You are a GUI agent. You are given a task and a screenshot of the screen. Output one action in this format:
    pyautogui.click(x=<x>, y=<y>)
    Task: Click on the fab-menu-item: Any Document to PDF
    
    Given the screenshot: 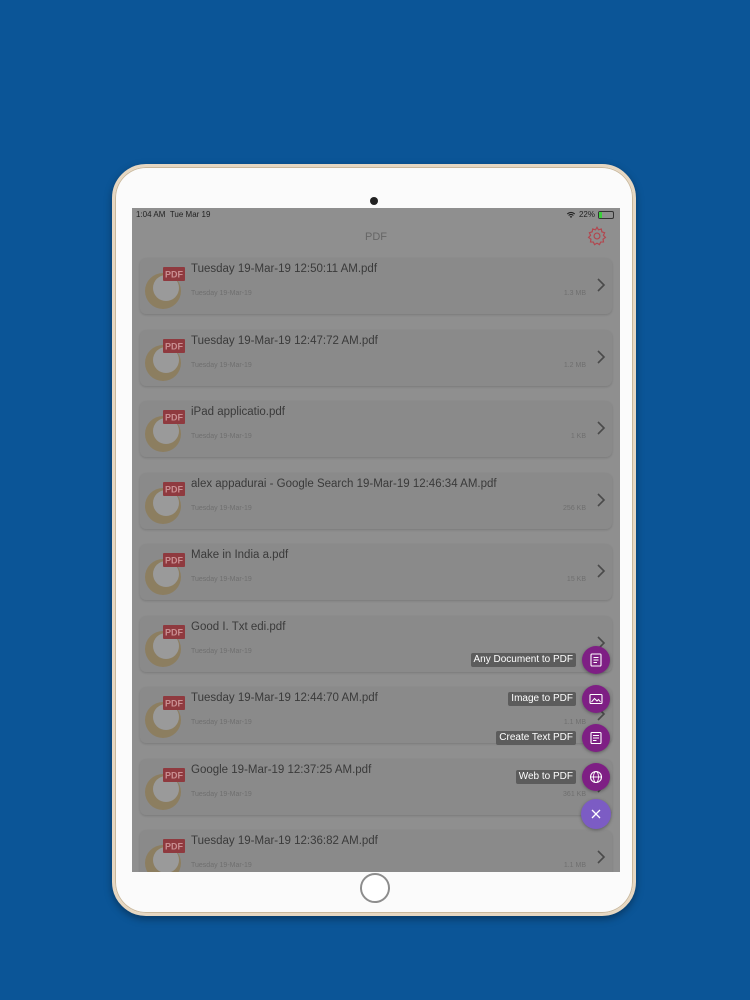 What is the action you would take?
    pyautogui.click(x=510, y=660)
    